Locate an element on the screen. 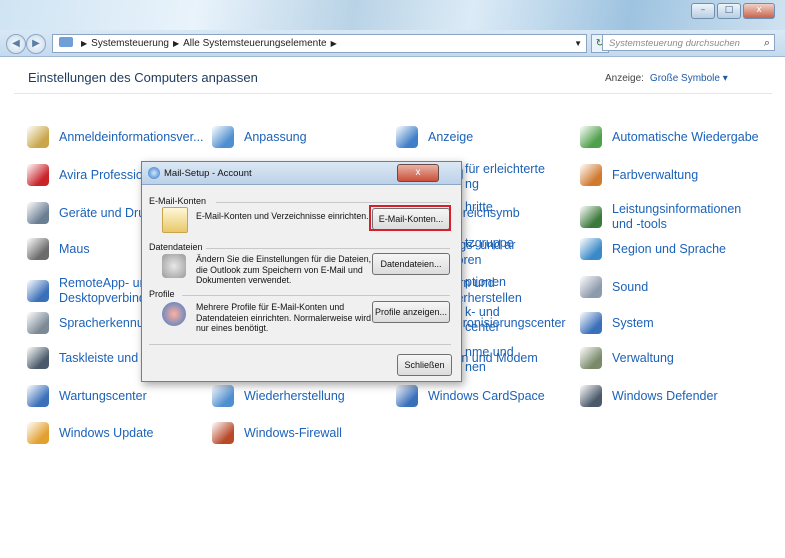  forward-button: ▶ is located at coordinates (36, 44).